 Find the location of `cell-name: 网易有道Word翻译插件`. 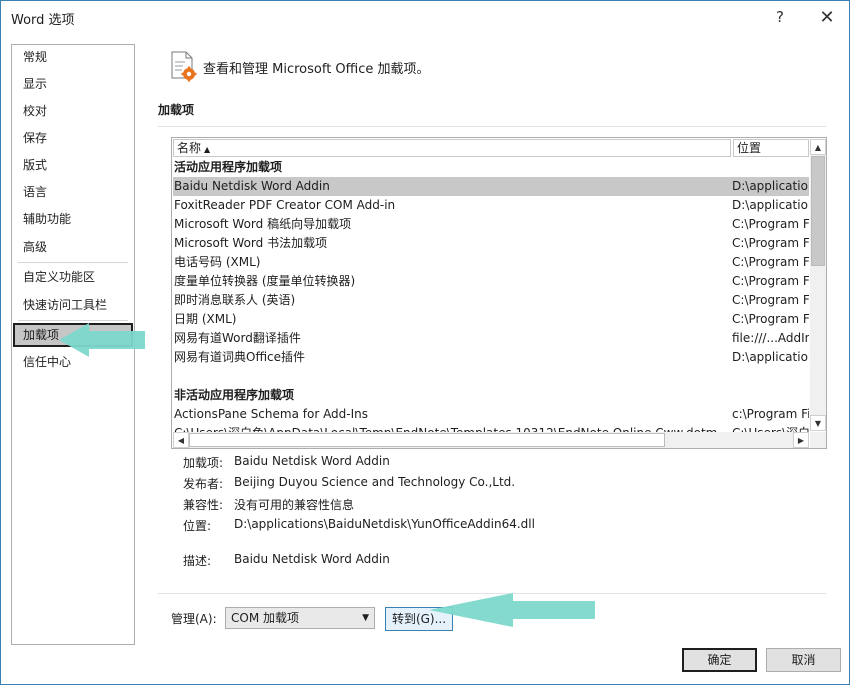

cell-name: 网易有道Word翻译插件 is located at coordinates (237, 338).